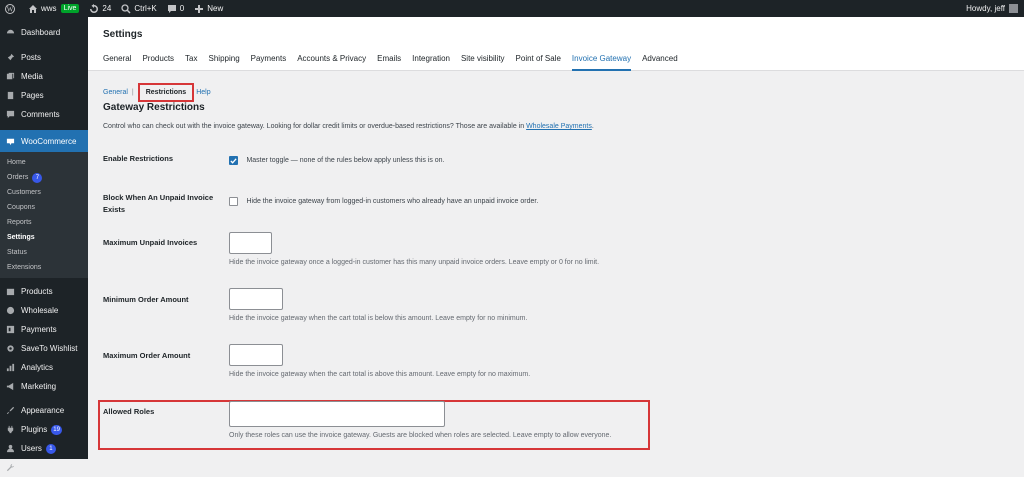 This screenshot has width=1024, height=477. What do you see at coordinates (44, 410) in the screenshot?
I see `menu-appearance: Appearance` at bounding box center [44, 410].